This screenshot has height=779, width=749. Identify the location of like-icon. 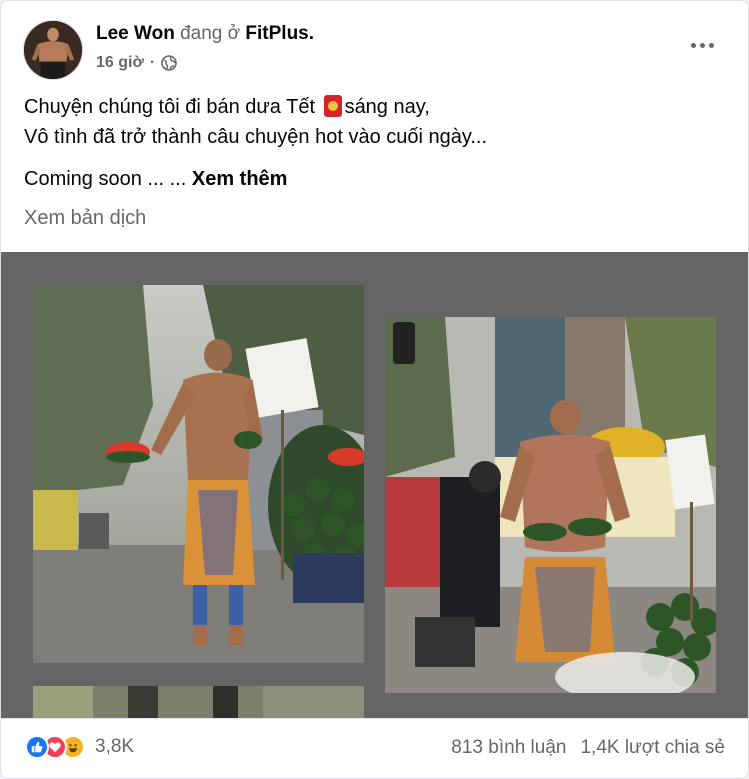
(37, 747).